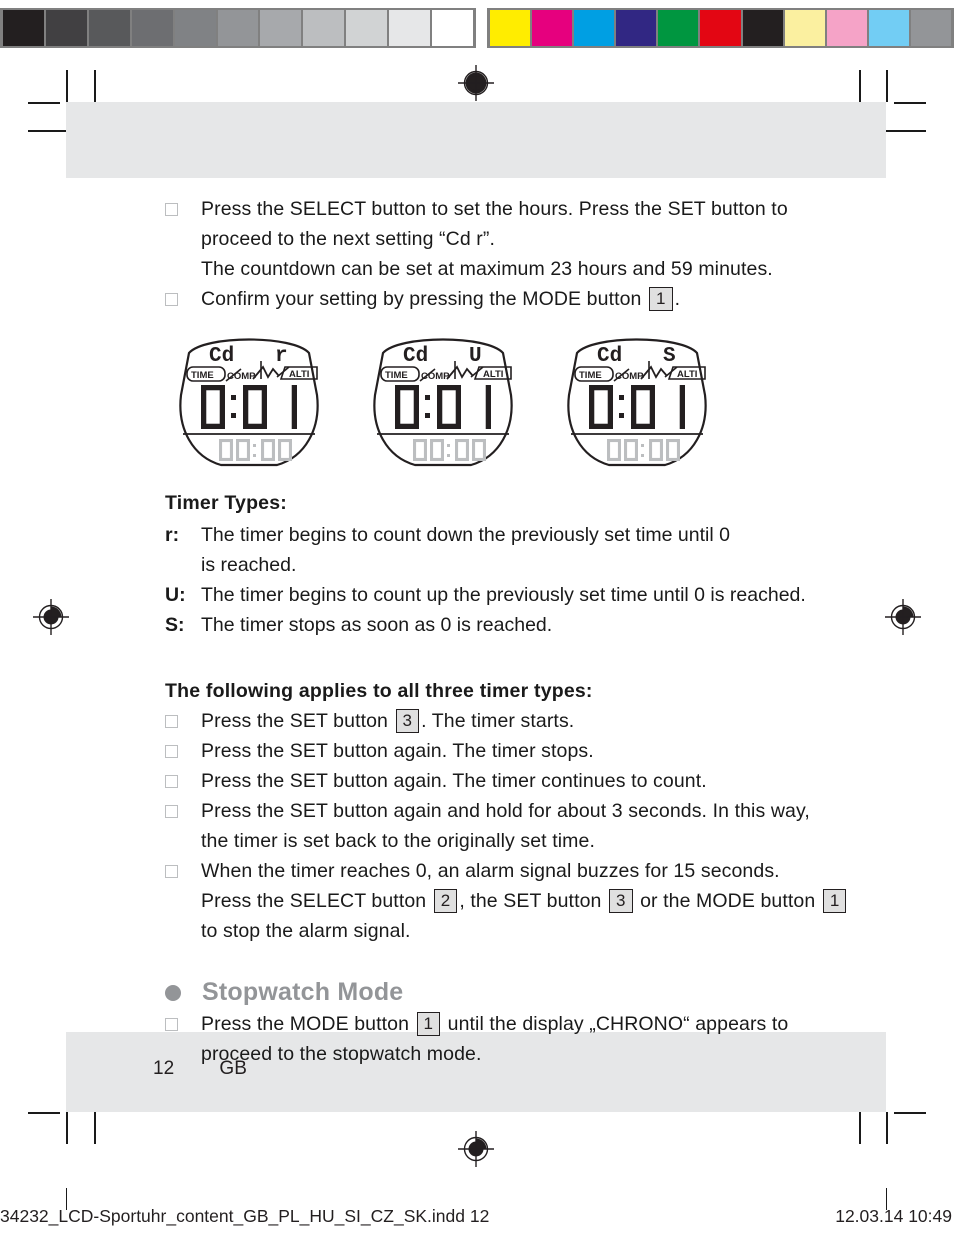 The image size is (954, 1235). What do you see at coordinates (910, 103) in the screenshot?
I see `crop-mark-tr-h` at bounding box center [910, 103].